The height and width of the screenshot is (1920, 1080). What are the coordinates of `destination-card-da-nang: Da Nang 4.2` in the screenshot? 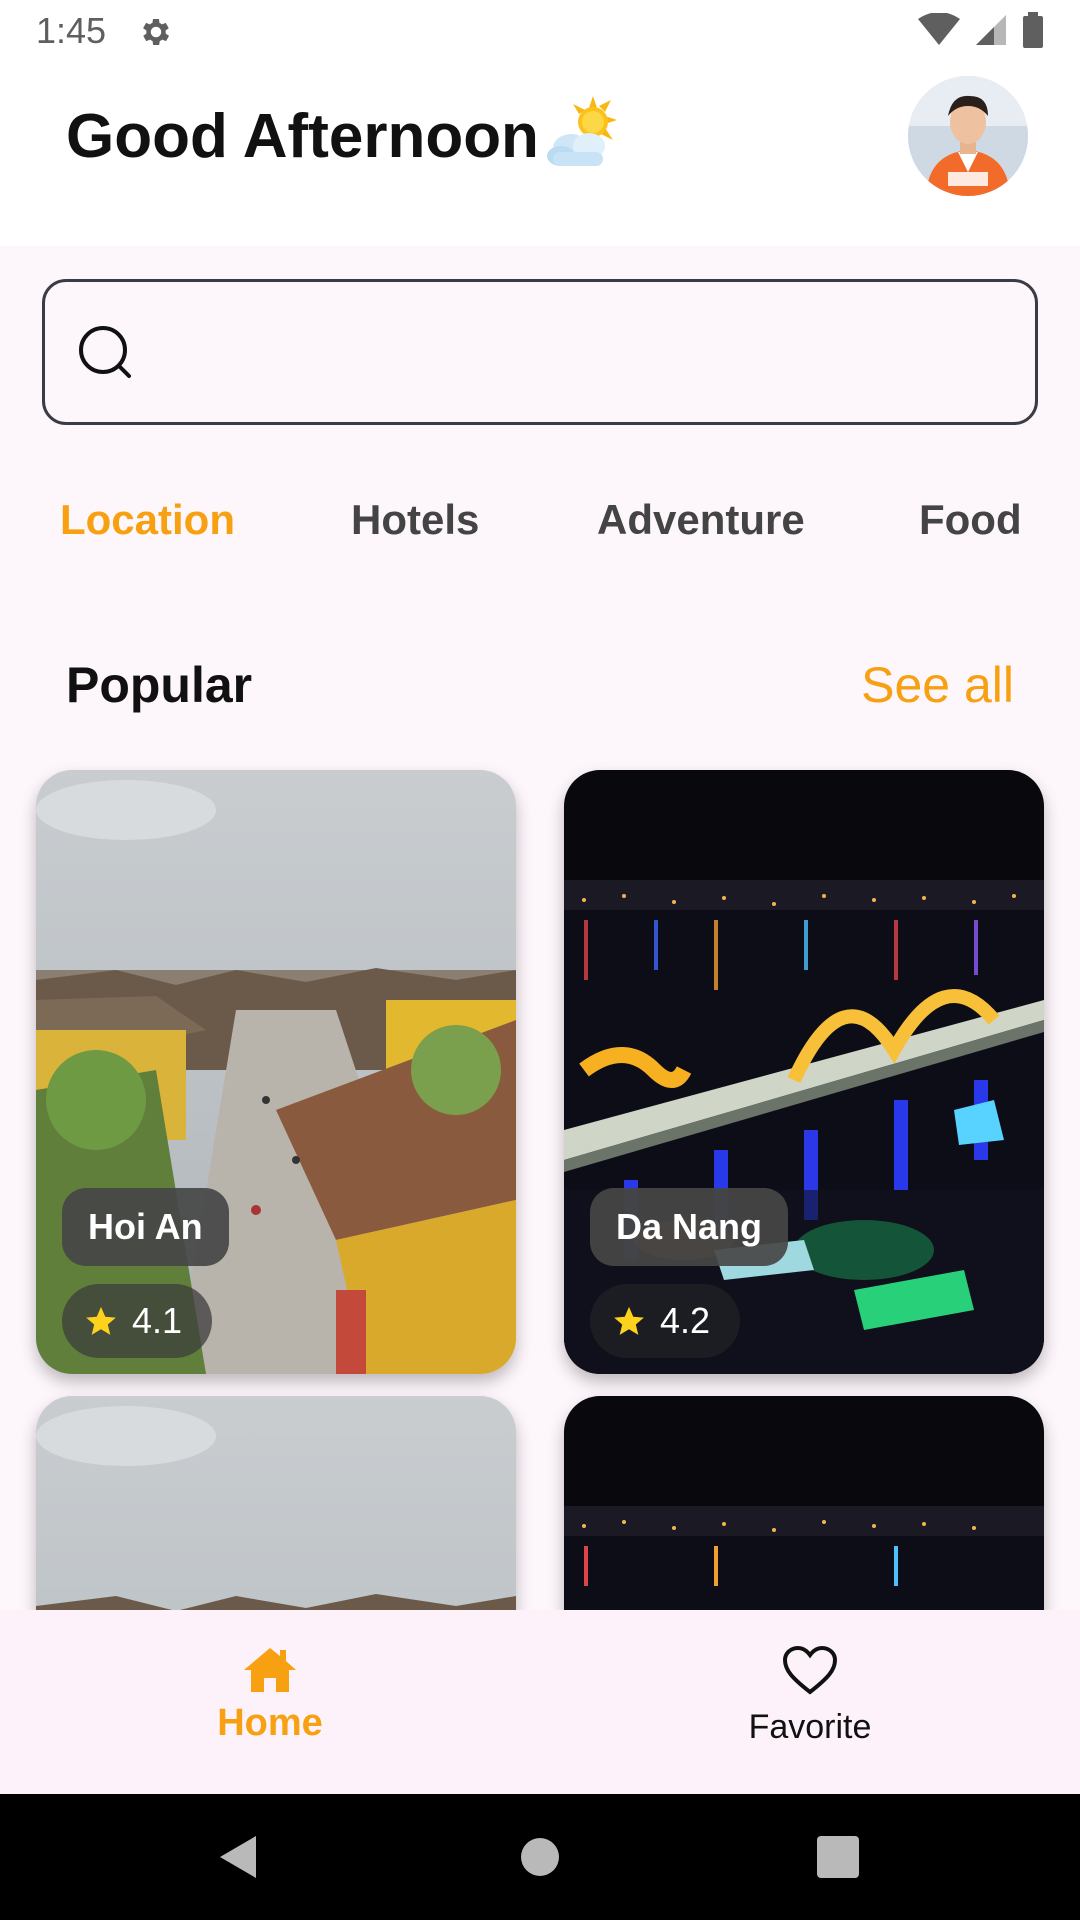 It's located at (804, 1072).